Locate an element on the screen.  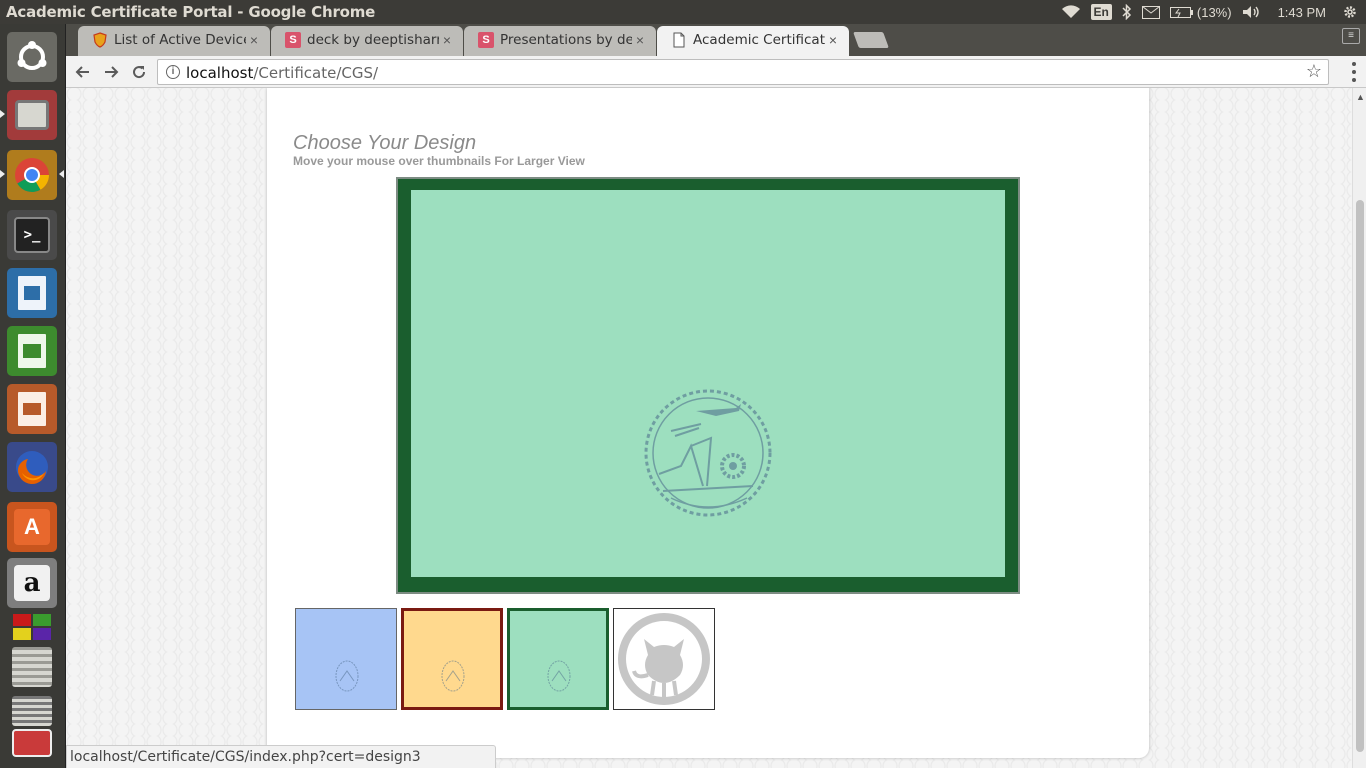
files-icon is located at coordinates (32, 115).